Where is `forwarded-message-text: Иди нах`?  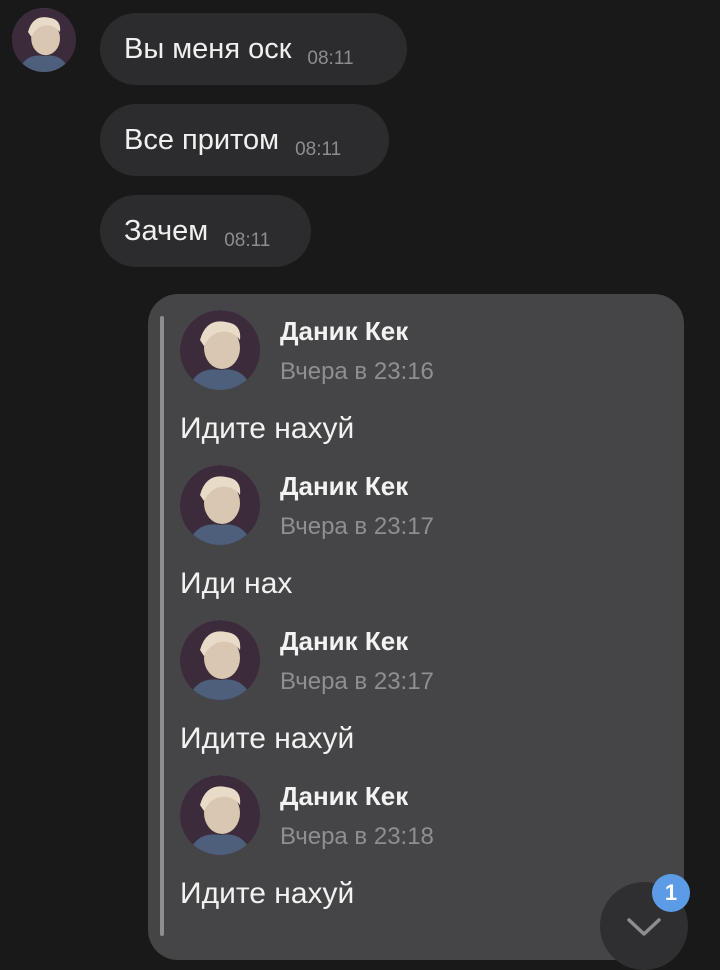 forwarded-message-text: Иди нах is located at coordinates (236, 583).